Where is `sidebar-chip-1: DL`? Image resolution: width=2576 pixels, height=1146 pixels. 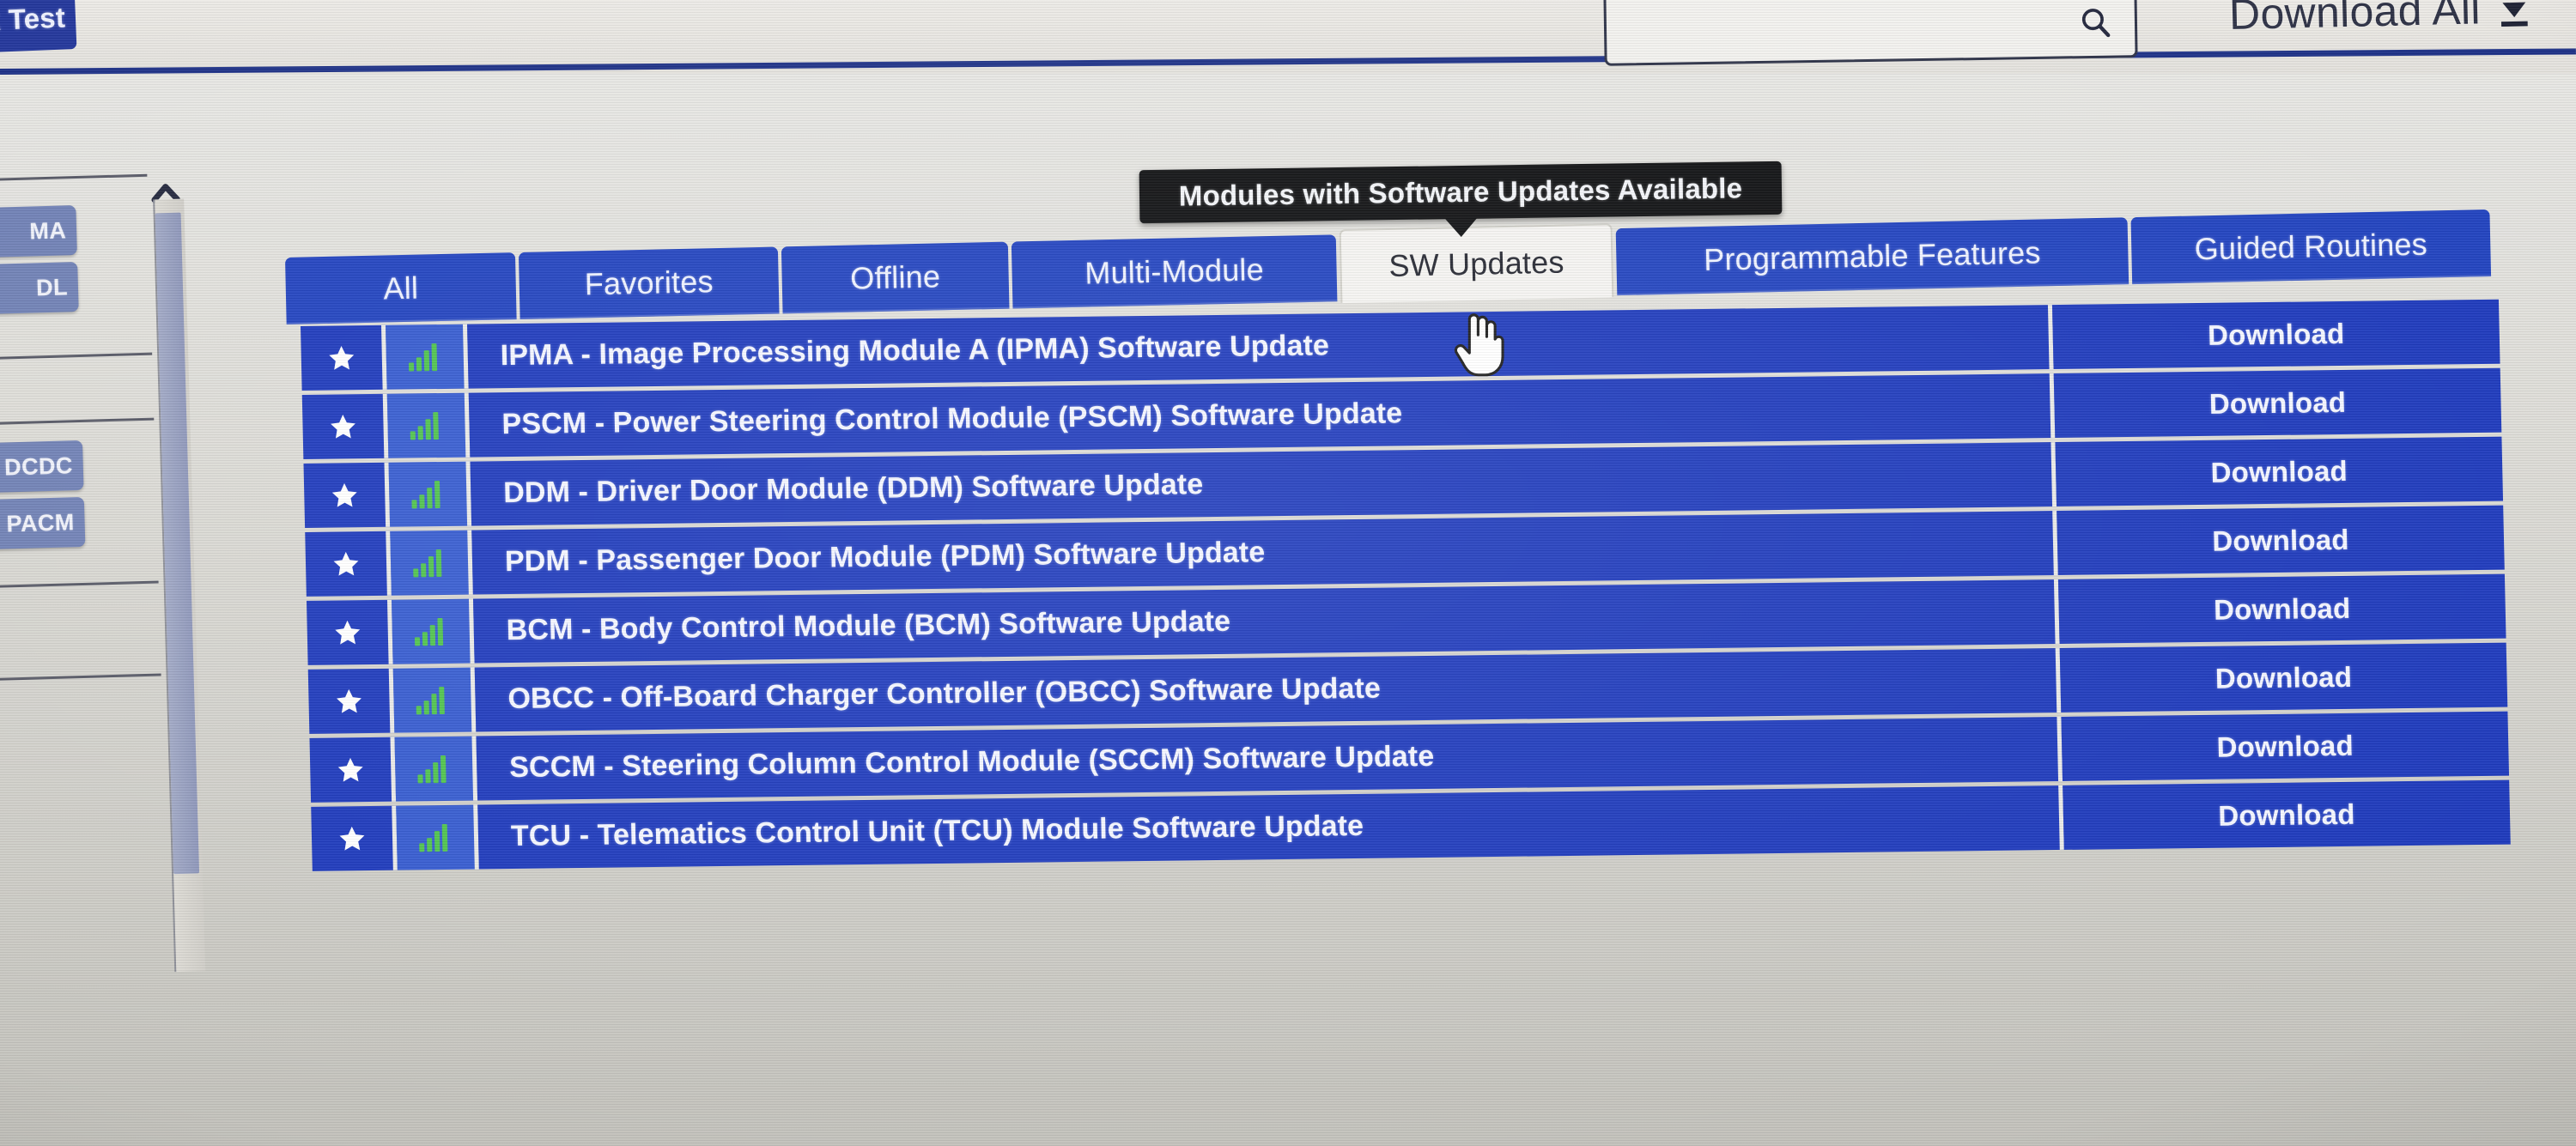
sidebar-chip-1: DL is located at coordinates (40, 289).